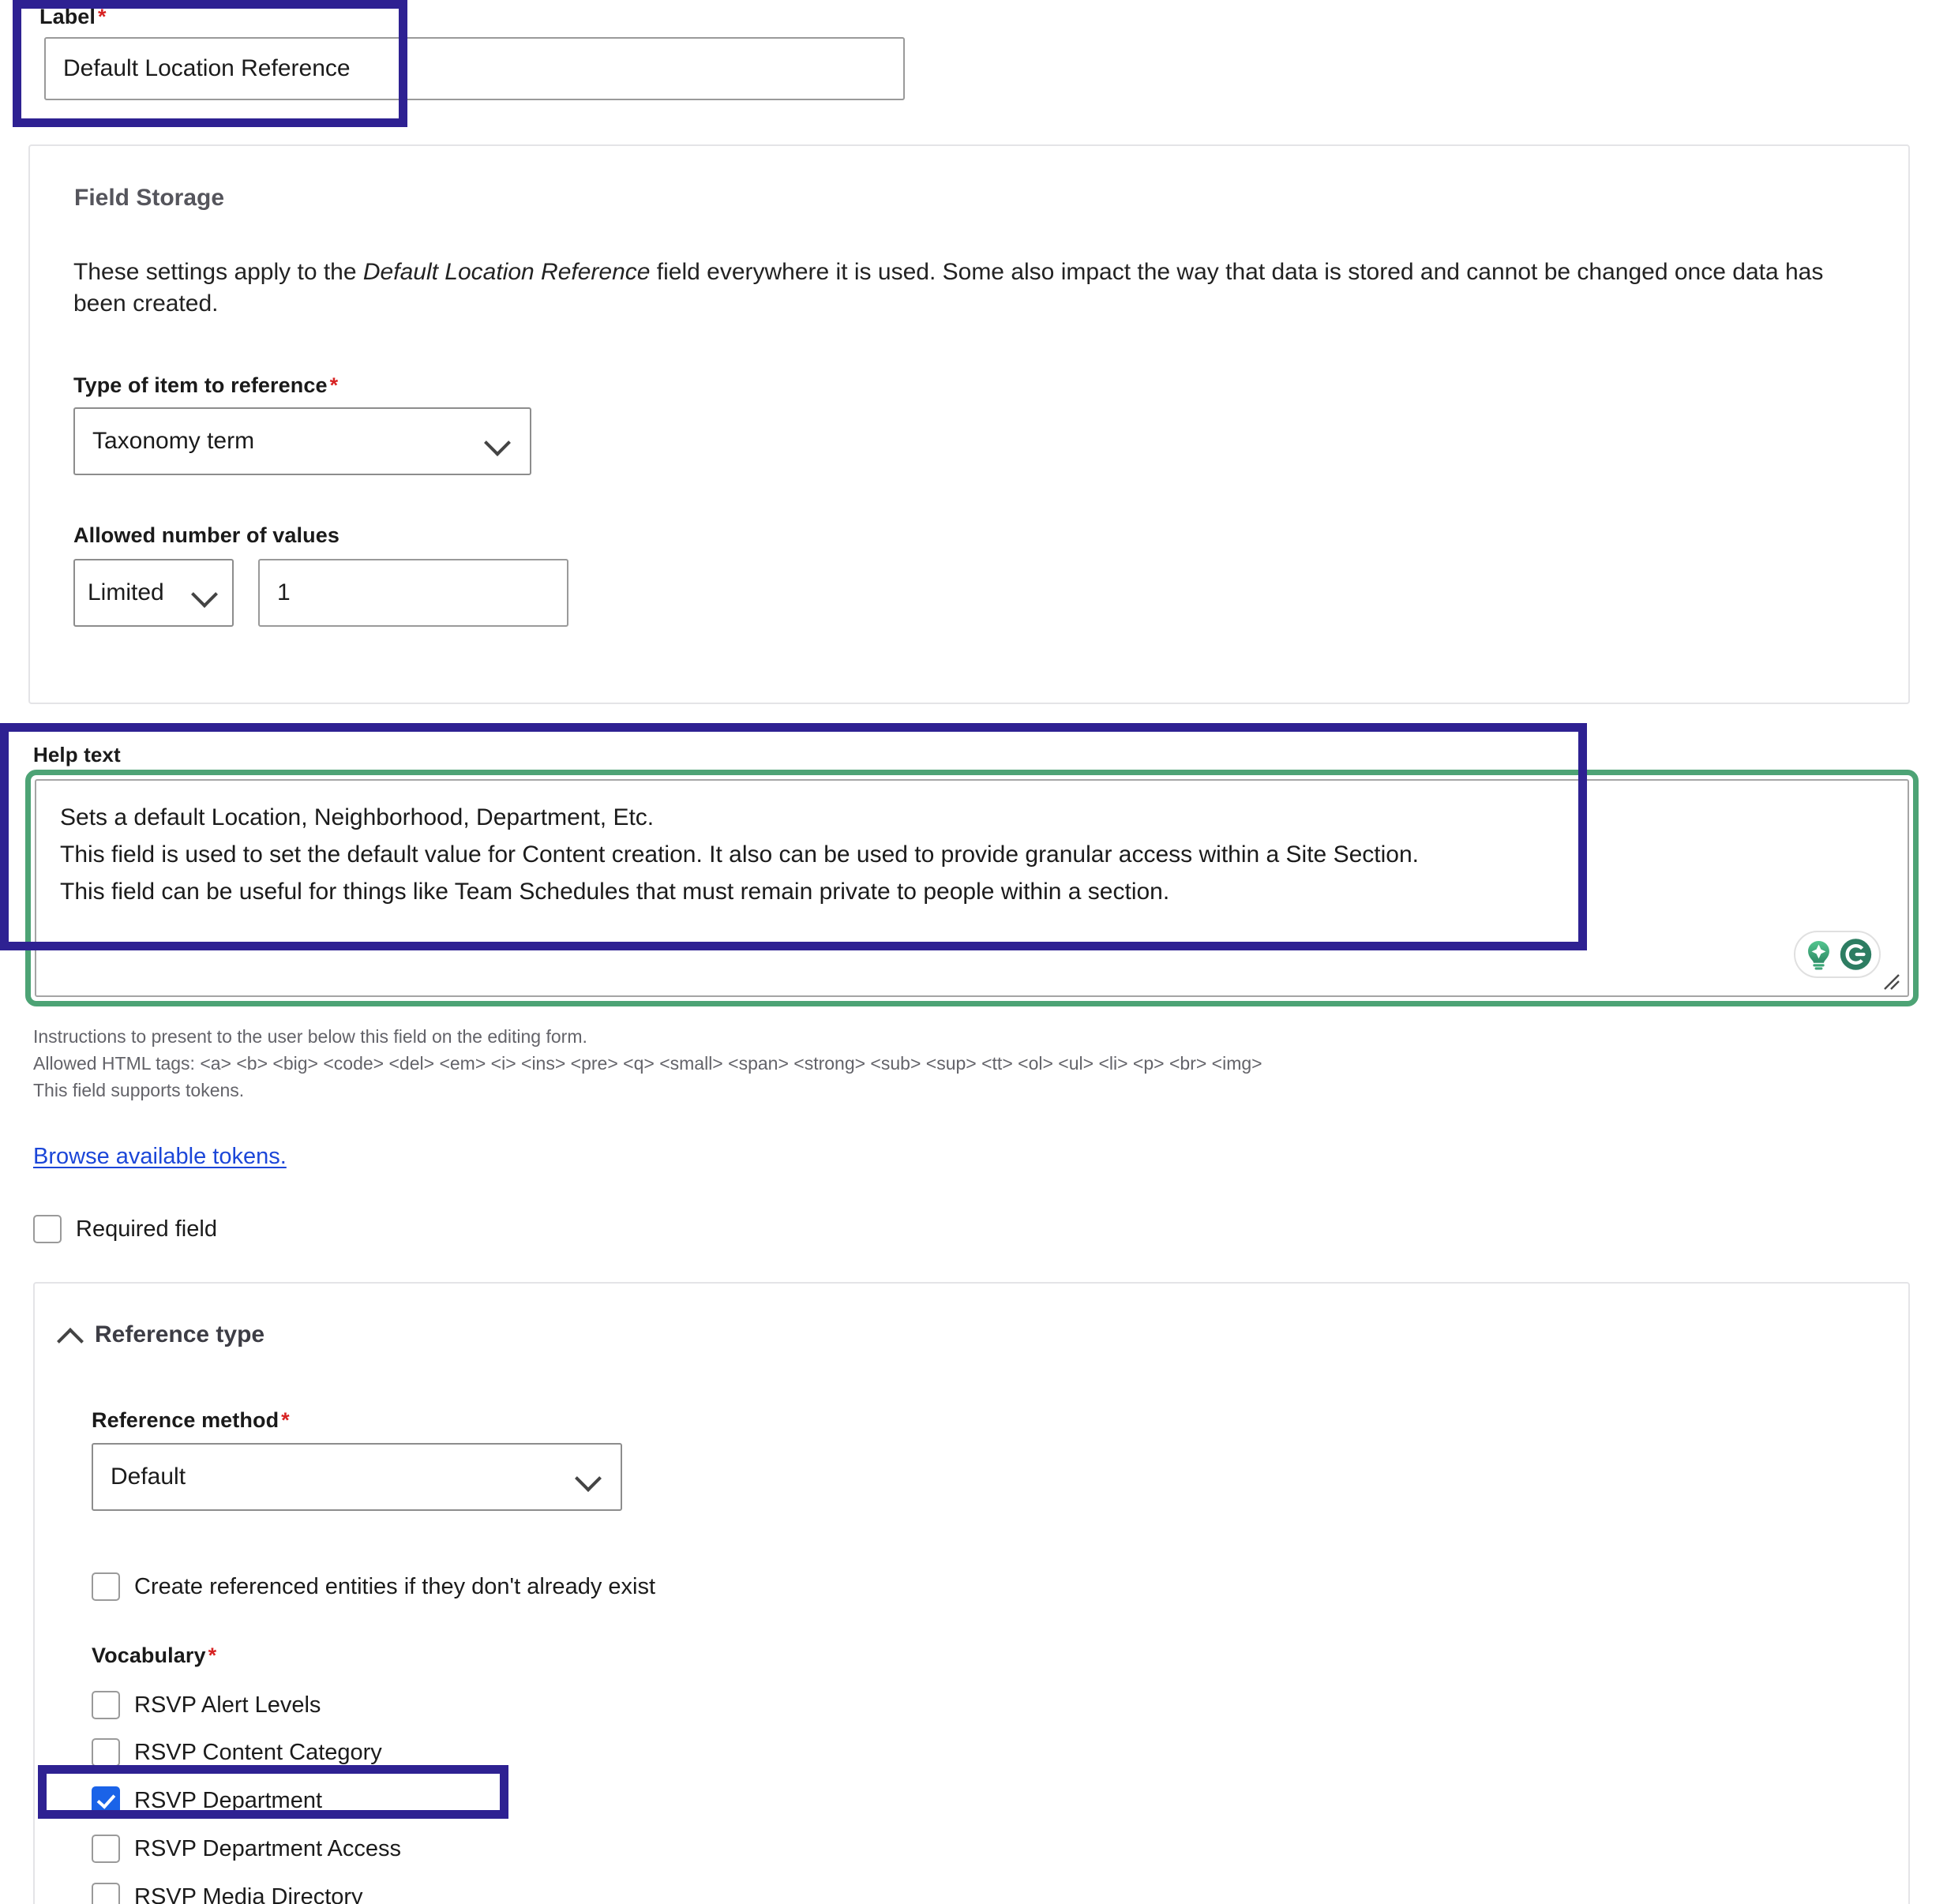 This screenshot has height=1904, width=1947. Describe the element at coordinates (148, 1477) in the screenshot. I see `reference-method-value: Default` at that location.